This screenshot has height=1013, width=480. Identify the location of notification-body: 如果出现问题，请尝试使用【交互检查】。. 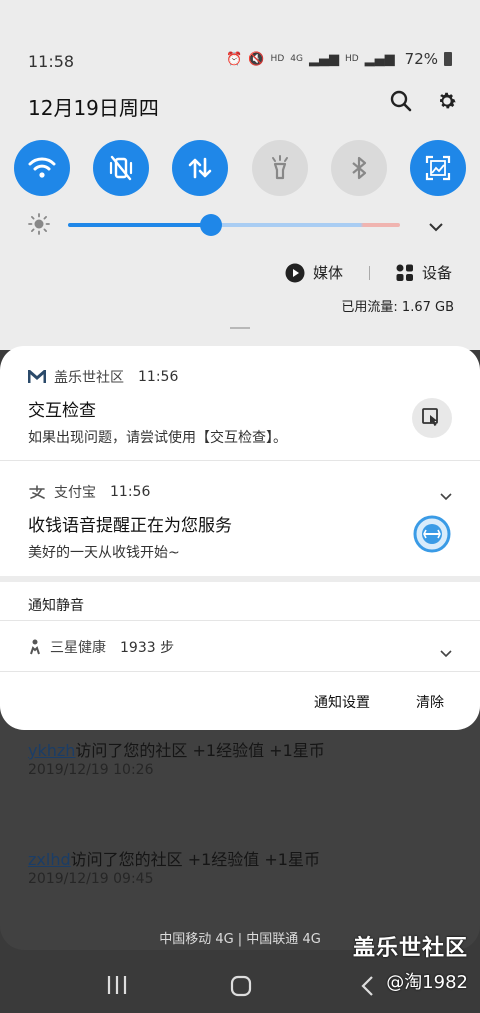
(157, 438).